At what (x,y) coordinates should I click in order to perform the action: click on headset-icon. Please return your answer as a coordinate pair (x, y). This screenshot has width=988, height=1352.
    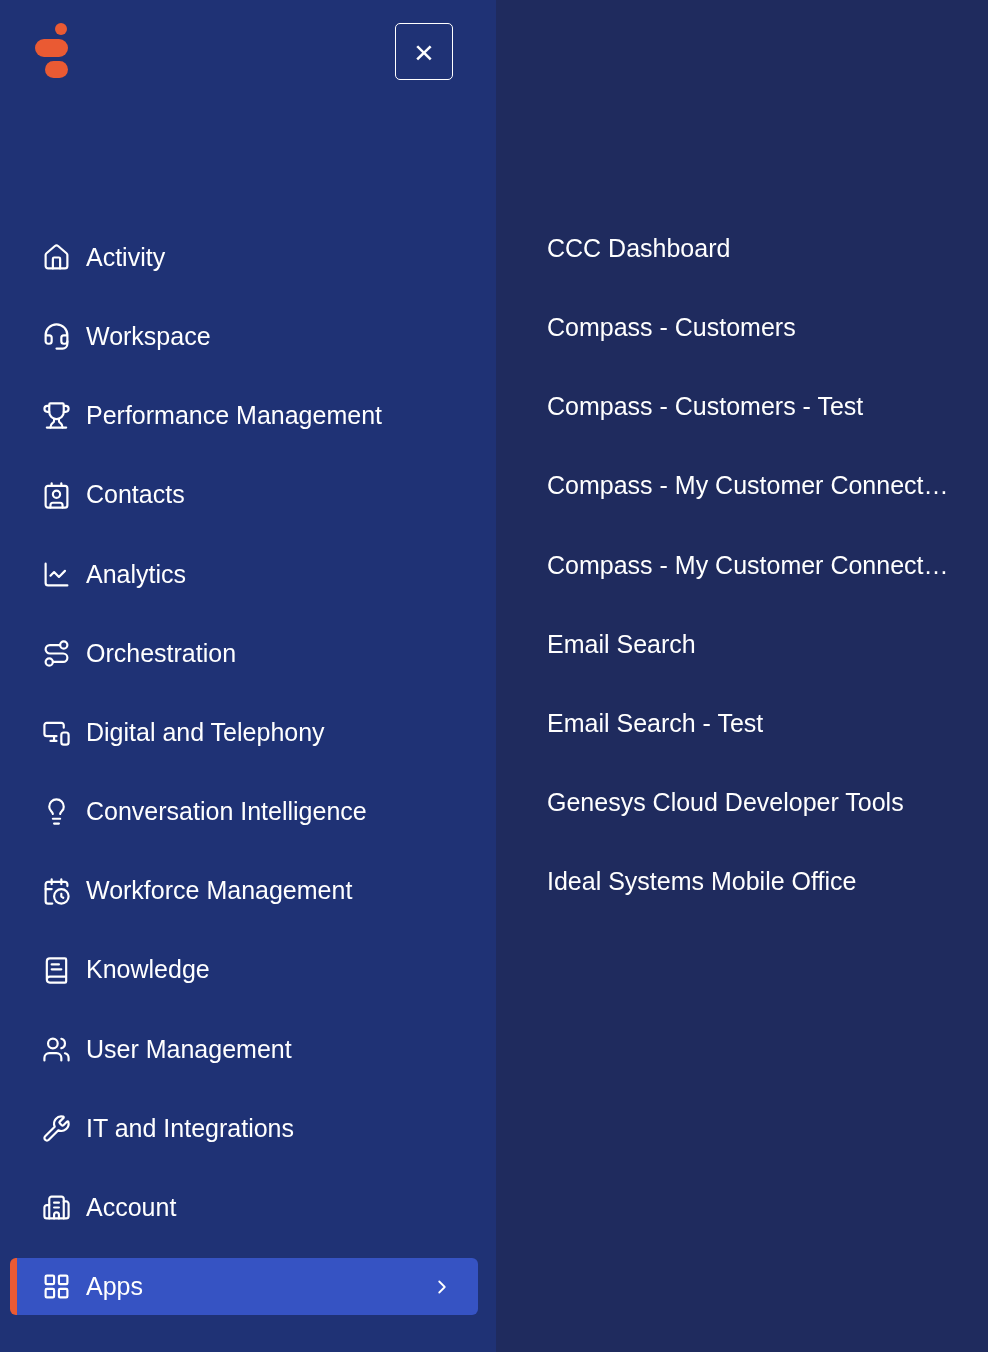
    Looking at the image, I should click on (56, 337).